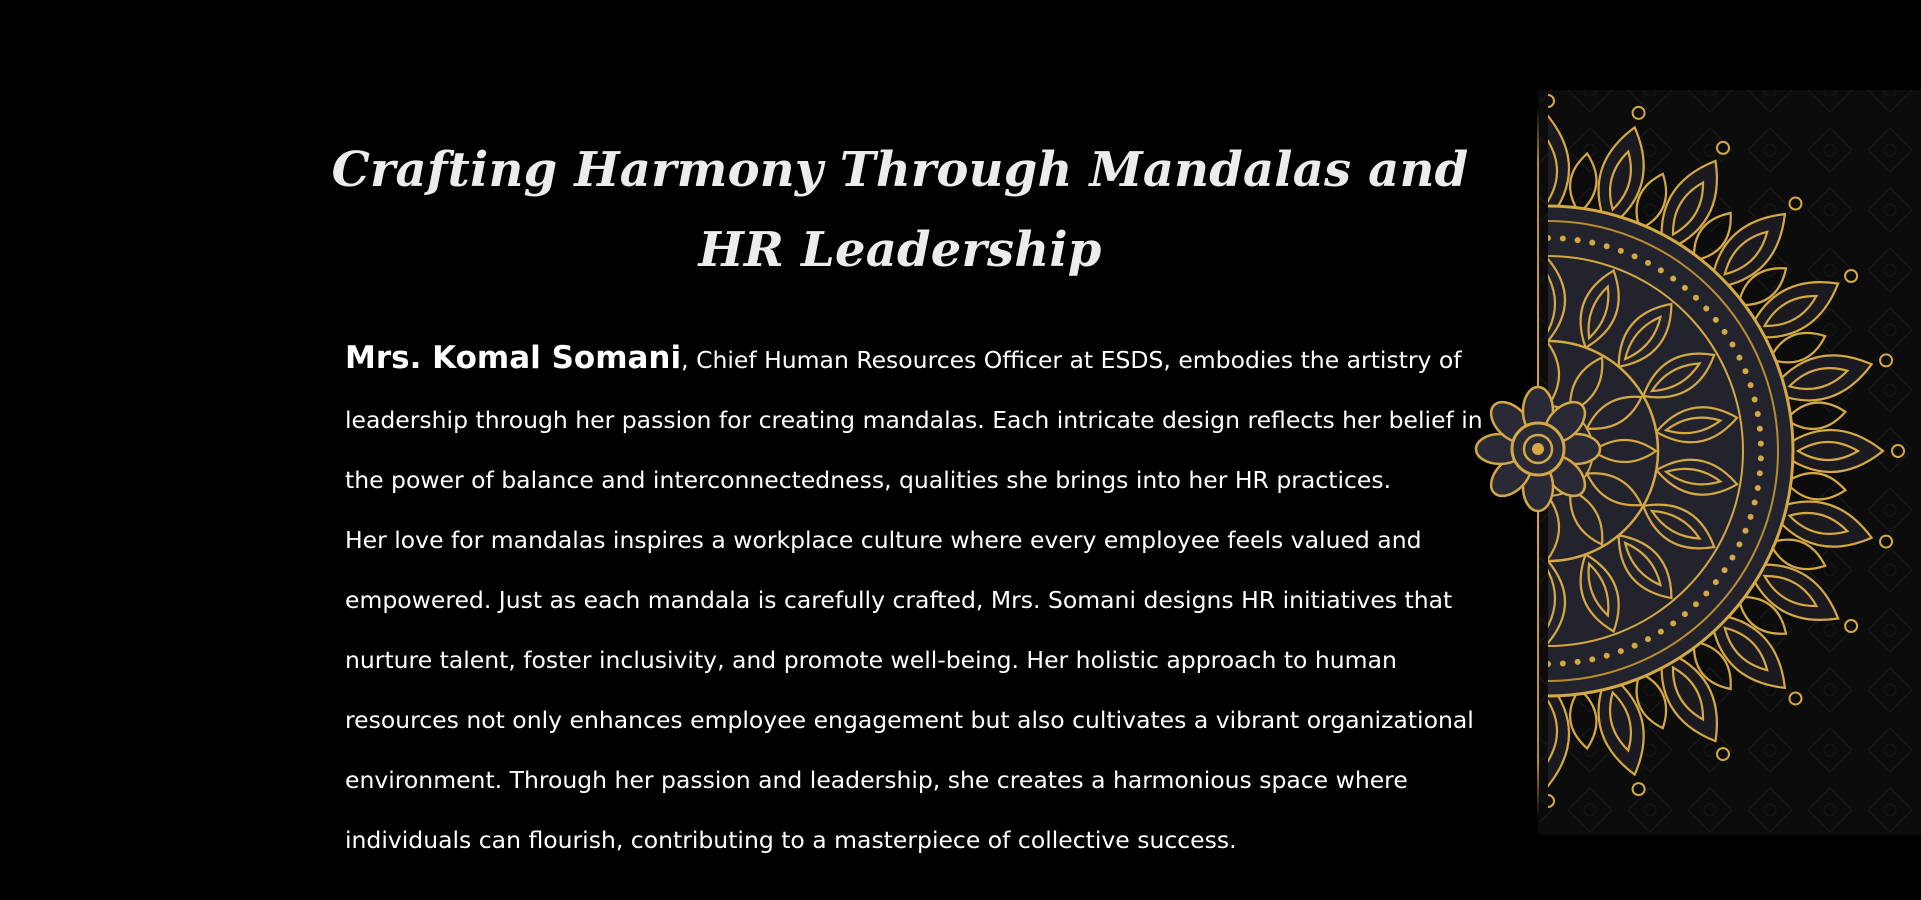  Describe the element at coordinates (513, 358) in the screenshot. I see `person-name: Mrs. Komal Somani` at that location.